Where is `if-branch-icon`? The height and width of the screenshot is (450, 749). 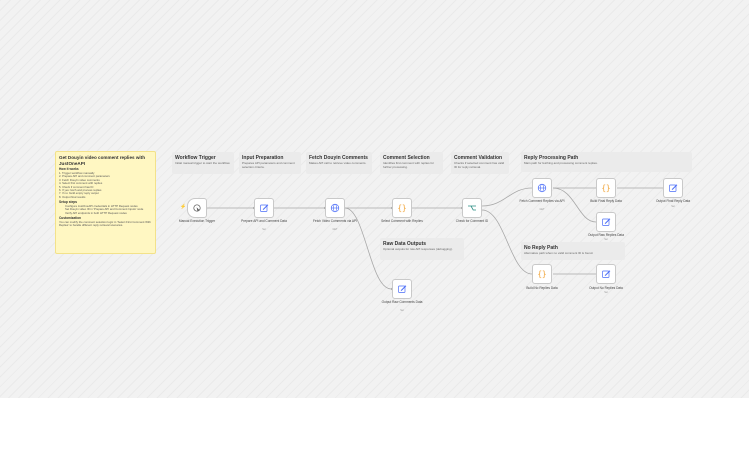
if-branch-icon is located at coordinates (472, 208).